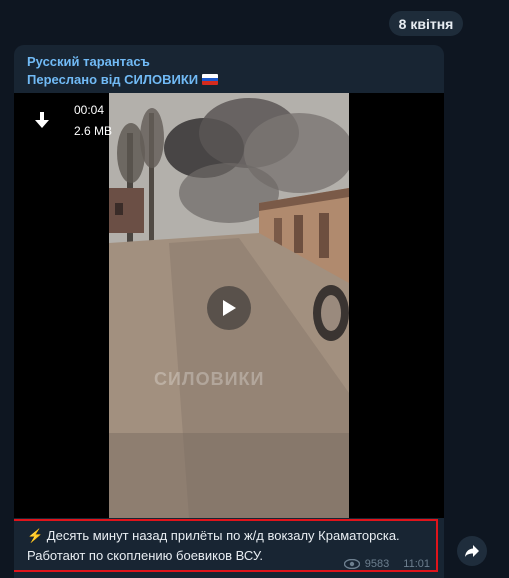  What do you see at coordinates (93, 131) in the screenshot?
I see `video-size: 2.6 MB` at bounding box center [93, 131].